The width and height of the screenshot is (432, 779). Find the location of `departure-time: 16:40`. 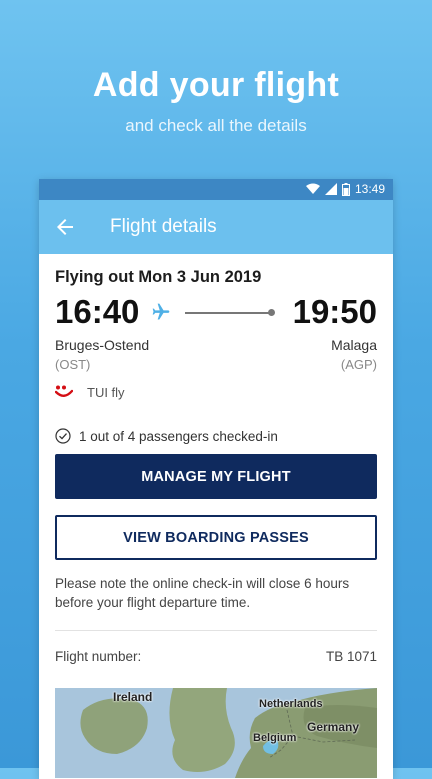

departure-time: 16:40 is located at coordinates (97, 311).